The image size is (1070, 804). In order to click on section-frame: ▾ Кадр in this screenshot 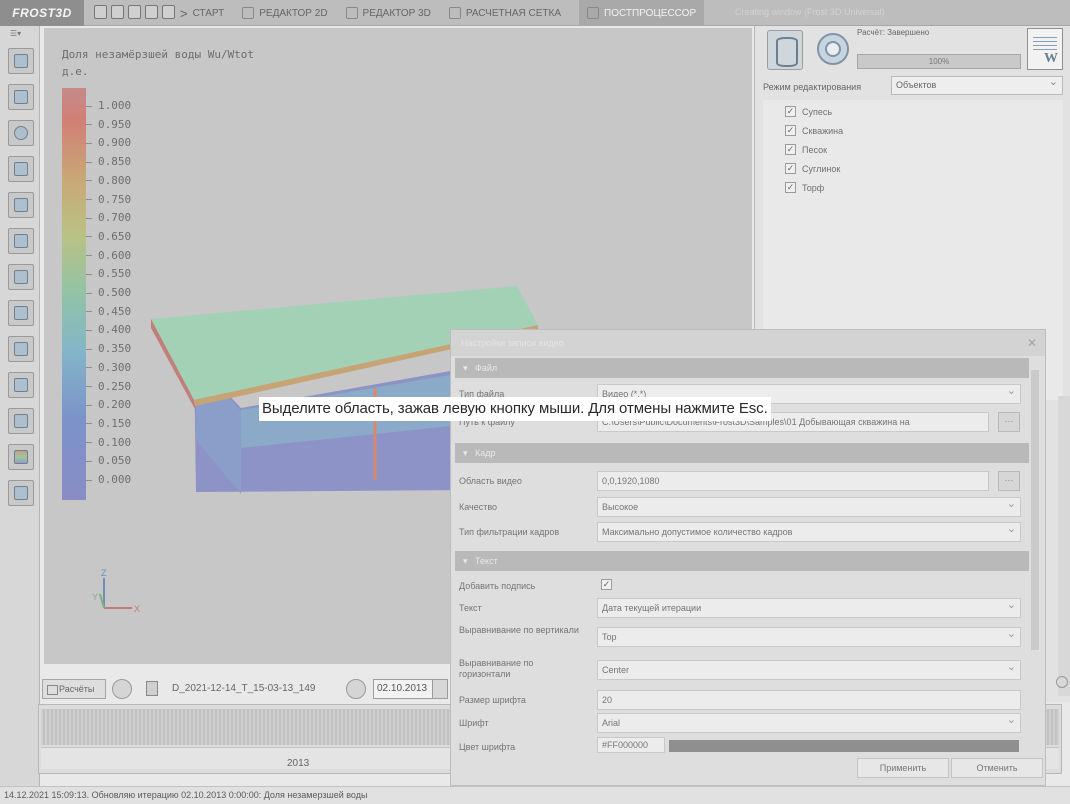, I will do `click(742, 453)`.